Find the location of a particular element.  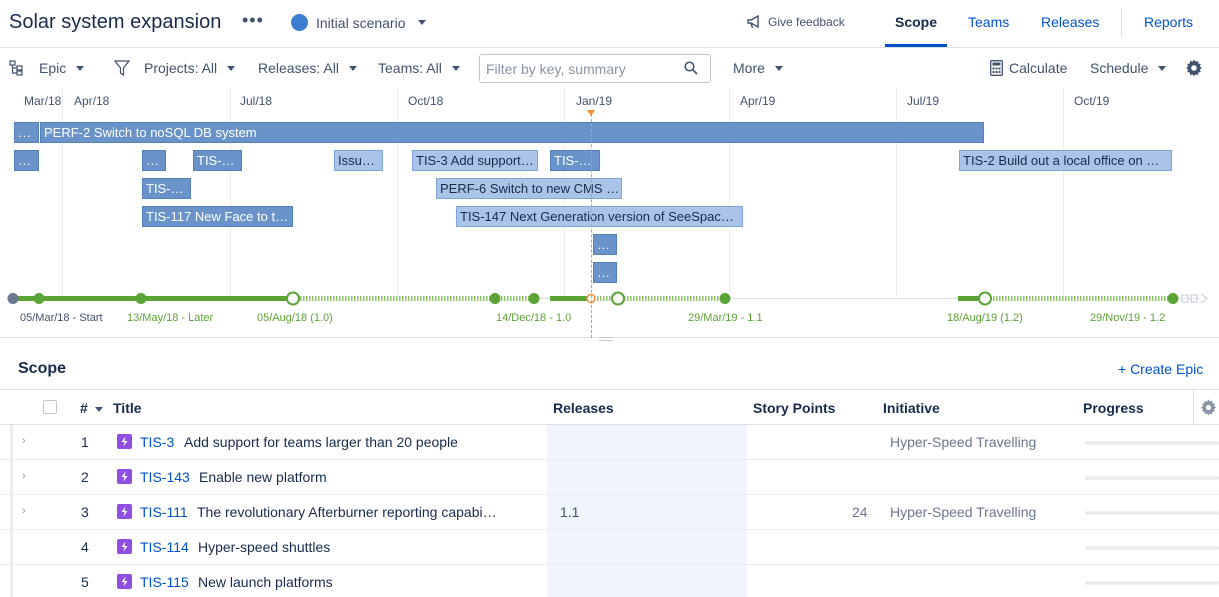

projects-filter-label: Projects: All is located at coordinates (181, 68).